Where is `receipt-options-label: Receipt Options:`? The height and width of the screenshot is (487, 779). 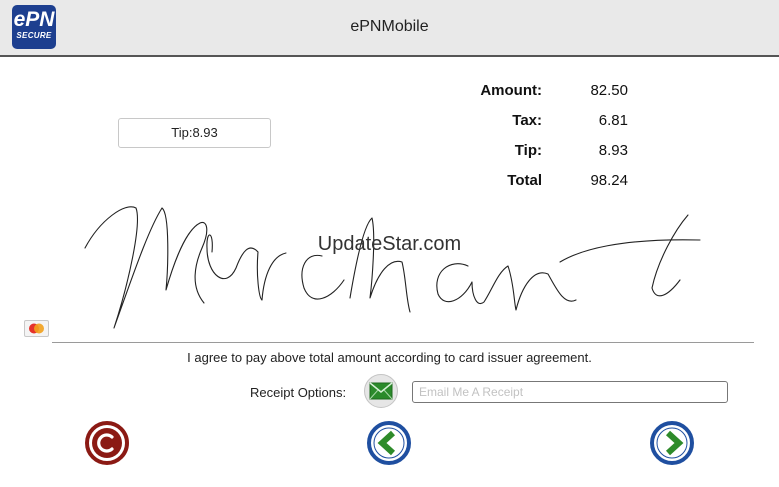 receipt-options-label: Receipt Options: is located at coordinates (298, 392).